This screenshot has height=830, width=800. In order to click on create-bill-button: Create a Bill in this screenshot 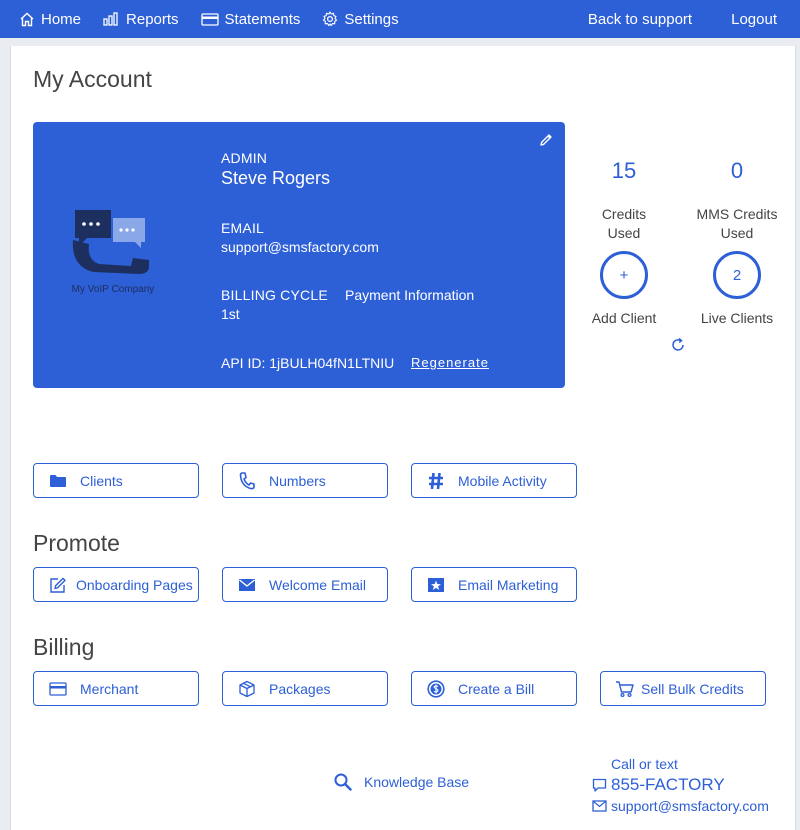, I will do `click(494, 688)`.